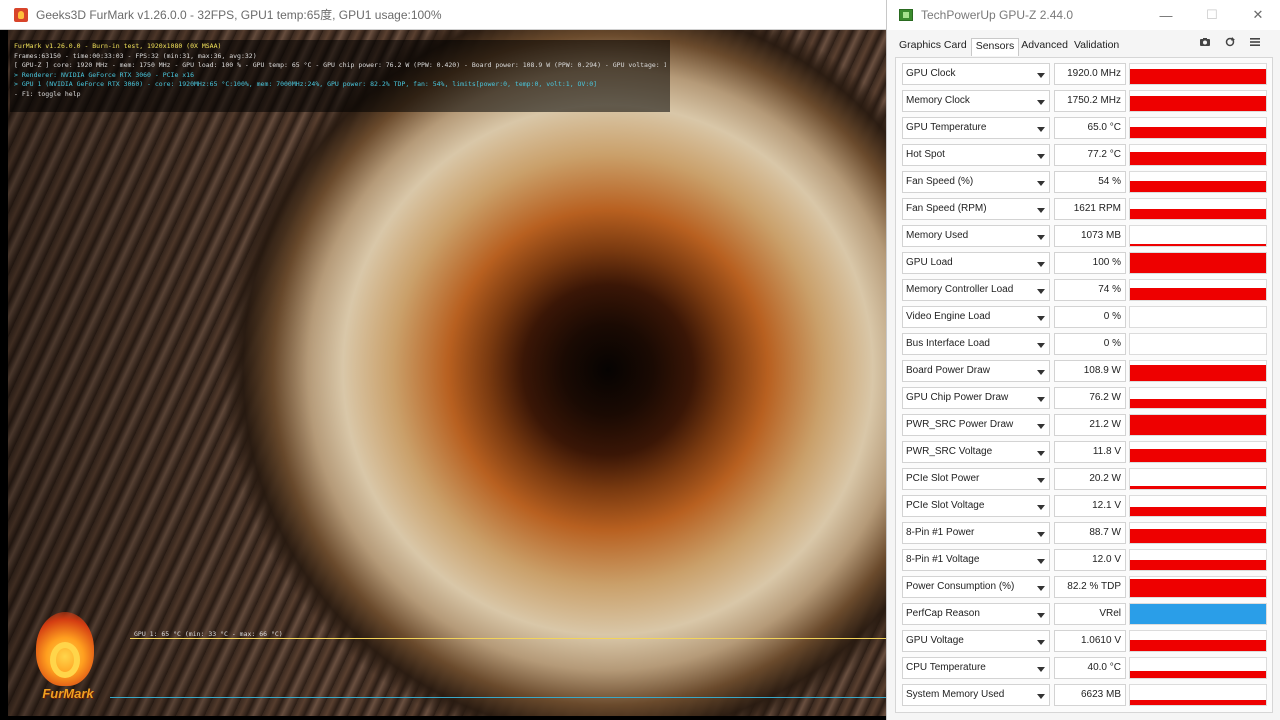  Describe the element at coordinates (976, 668) in the screenshot. I see `sensor-name-dropdown: CPU Temperature` at that location.